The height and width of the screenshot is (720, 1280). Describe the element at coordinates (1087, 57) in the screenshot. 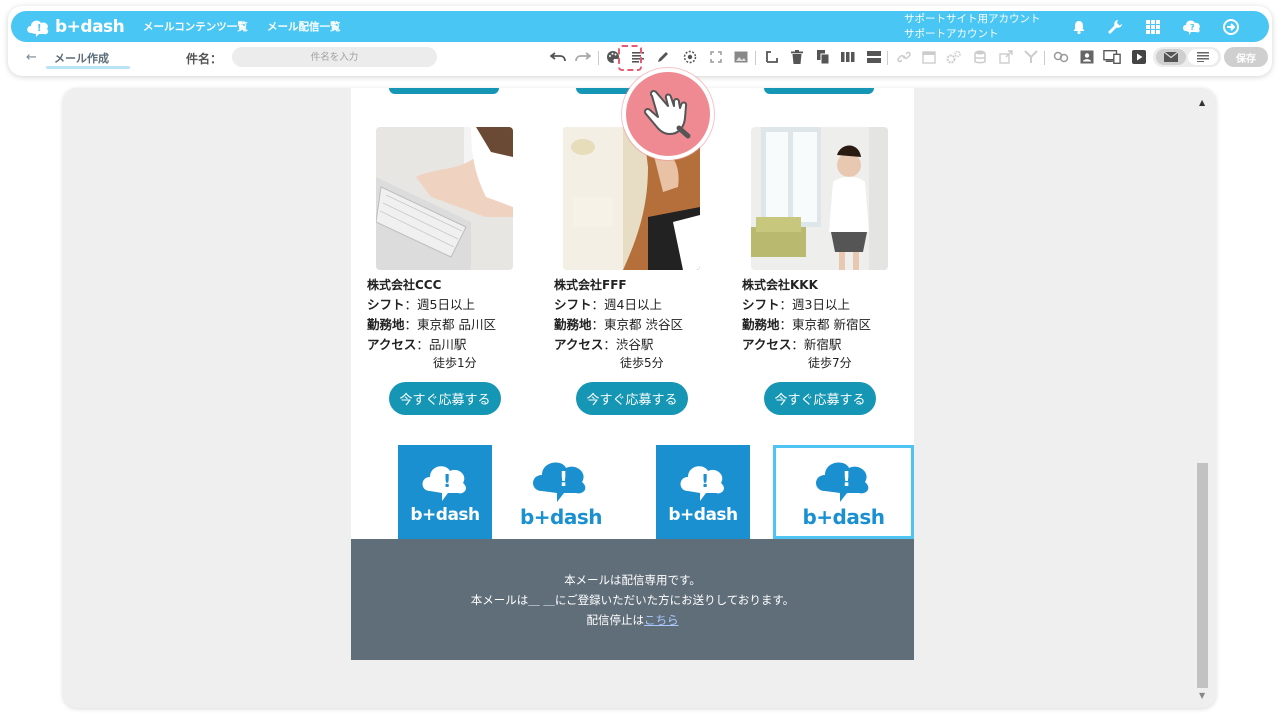

I see `contact-card-icon` at that location.